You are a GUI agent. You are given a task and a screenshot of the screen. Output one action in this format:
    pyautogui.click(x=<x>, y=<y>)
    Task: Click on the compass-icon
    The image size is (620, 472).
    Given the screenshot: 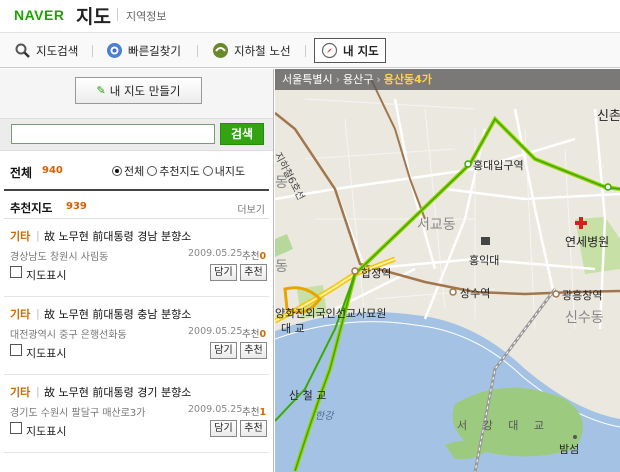 What is the action you would take?
    pyautogui.click(x=329, y=50)
    